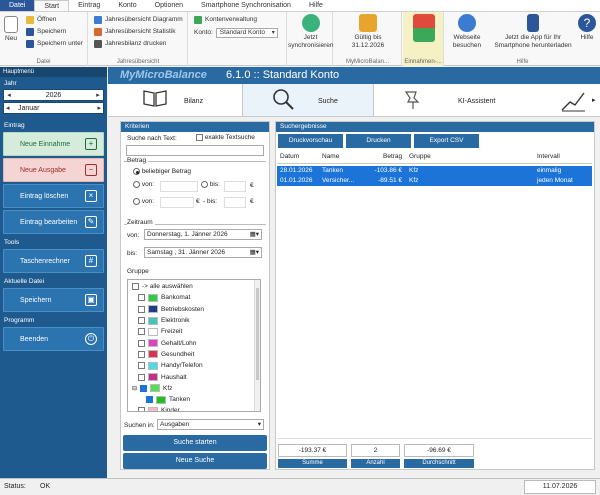  Describe the element at coordinates (53, 300) in the screenshot. I see `speichern-nav-button: Speichern ▣` at that location.